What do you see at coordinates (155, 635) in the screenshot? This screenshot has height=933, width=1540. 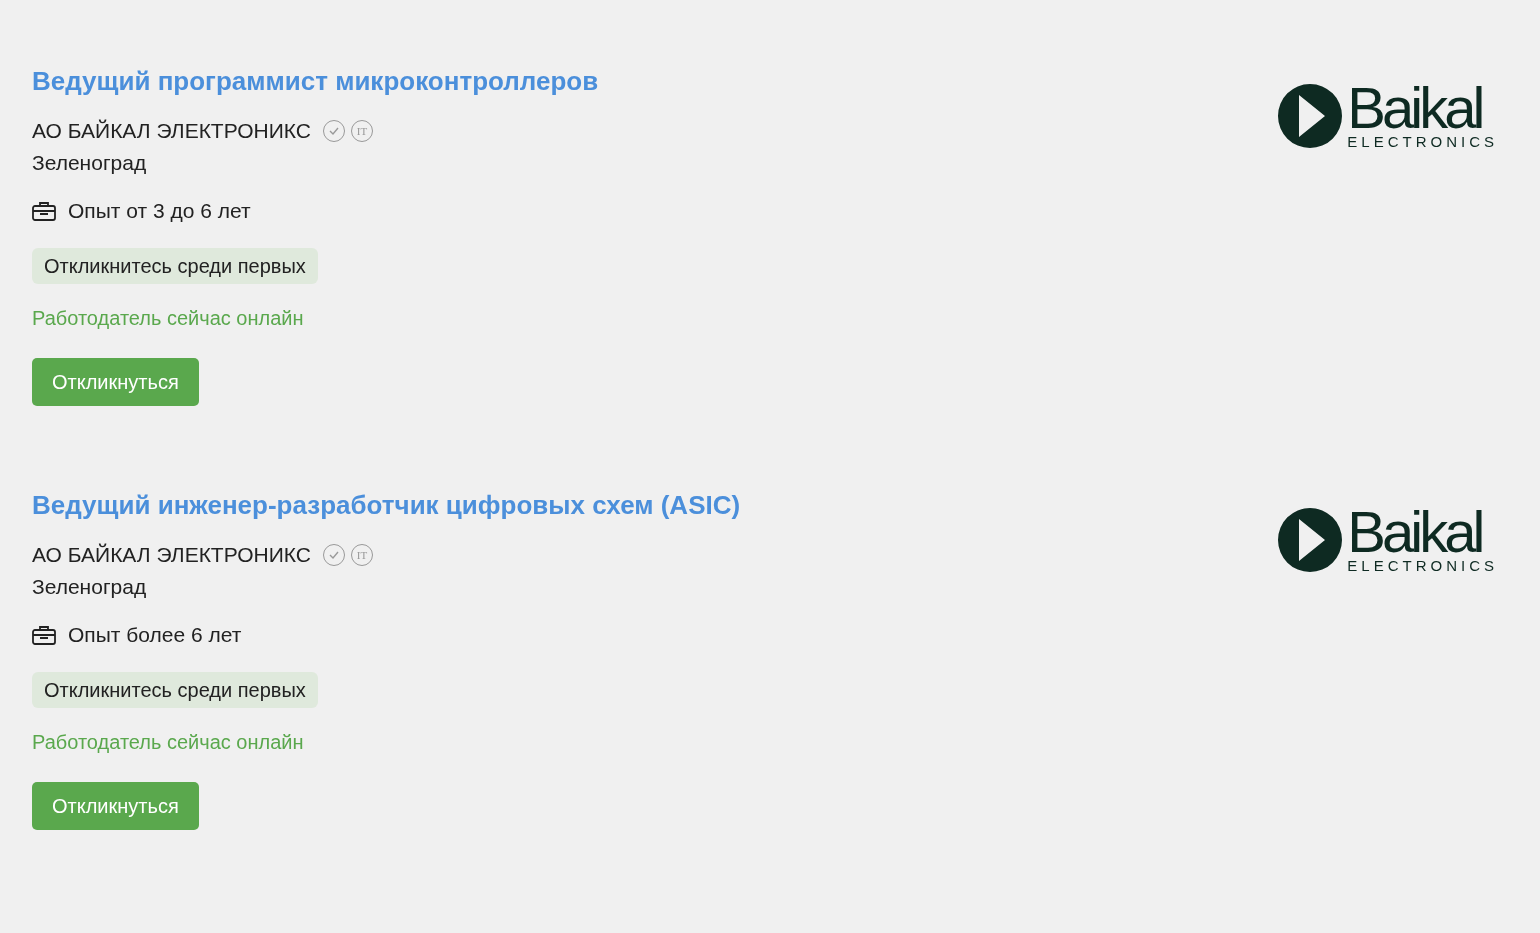 I see `experience: Опыт более 6 лет` at bounding box center [155, 635].